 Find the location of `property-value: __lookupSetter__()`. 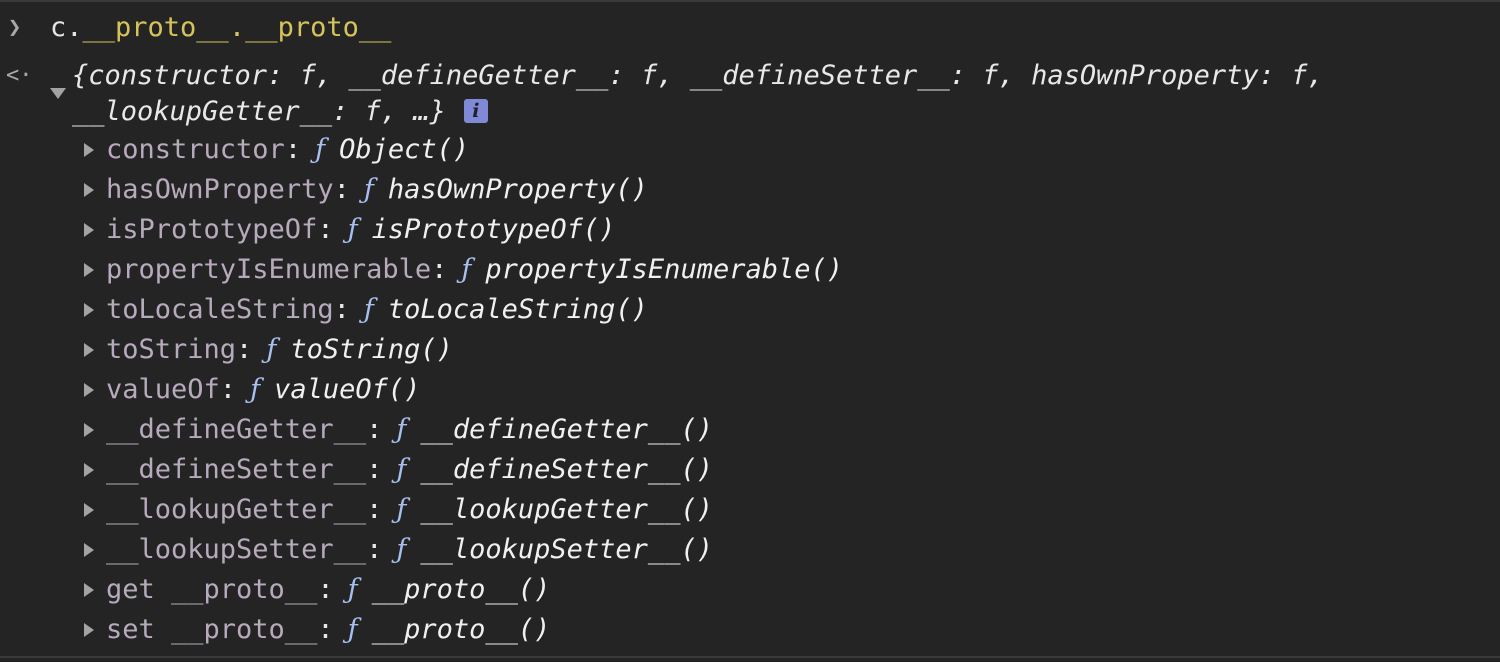

property-value: __lookupSetter__() is located at coordinates (566, 549).